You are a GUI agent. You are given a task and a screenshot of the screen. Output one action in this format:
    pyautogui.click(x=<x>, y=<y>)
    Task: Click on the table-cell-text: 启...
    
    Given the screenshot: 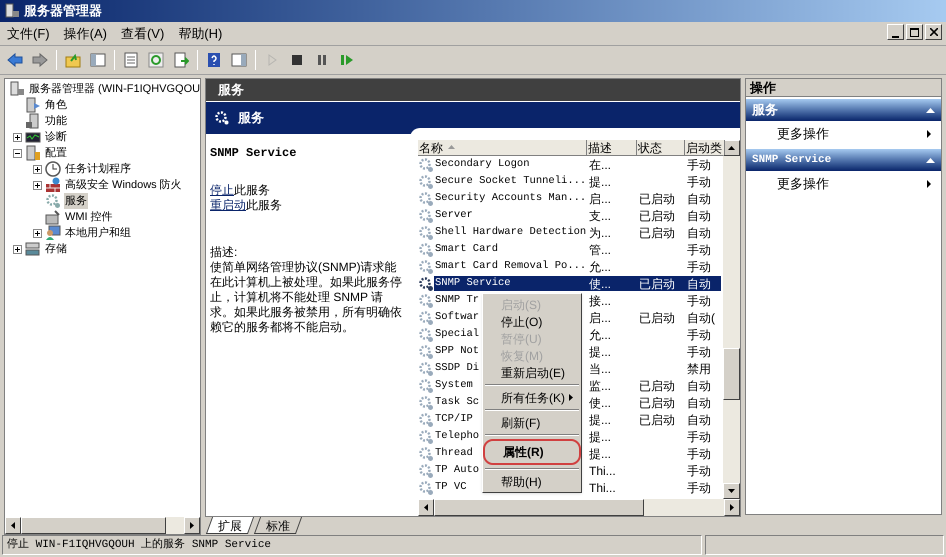 What is the action you would take?
    pyautogui.click(x=600, y=198)
    